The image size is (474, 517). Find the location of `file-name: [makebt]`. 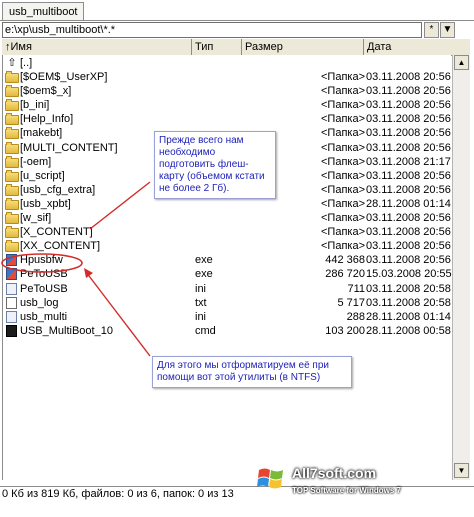

file-name: [makebt] is located at coordinates (41, 133).